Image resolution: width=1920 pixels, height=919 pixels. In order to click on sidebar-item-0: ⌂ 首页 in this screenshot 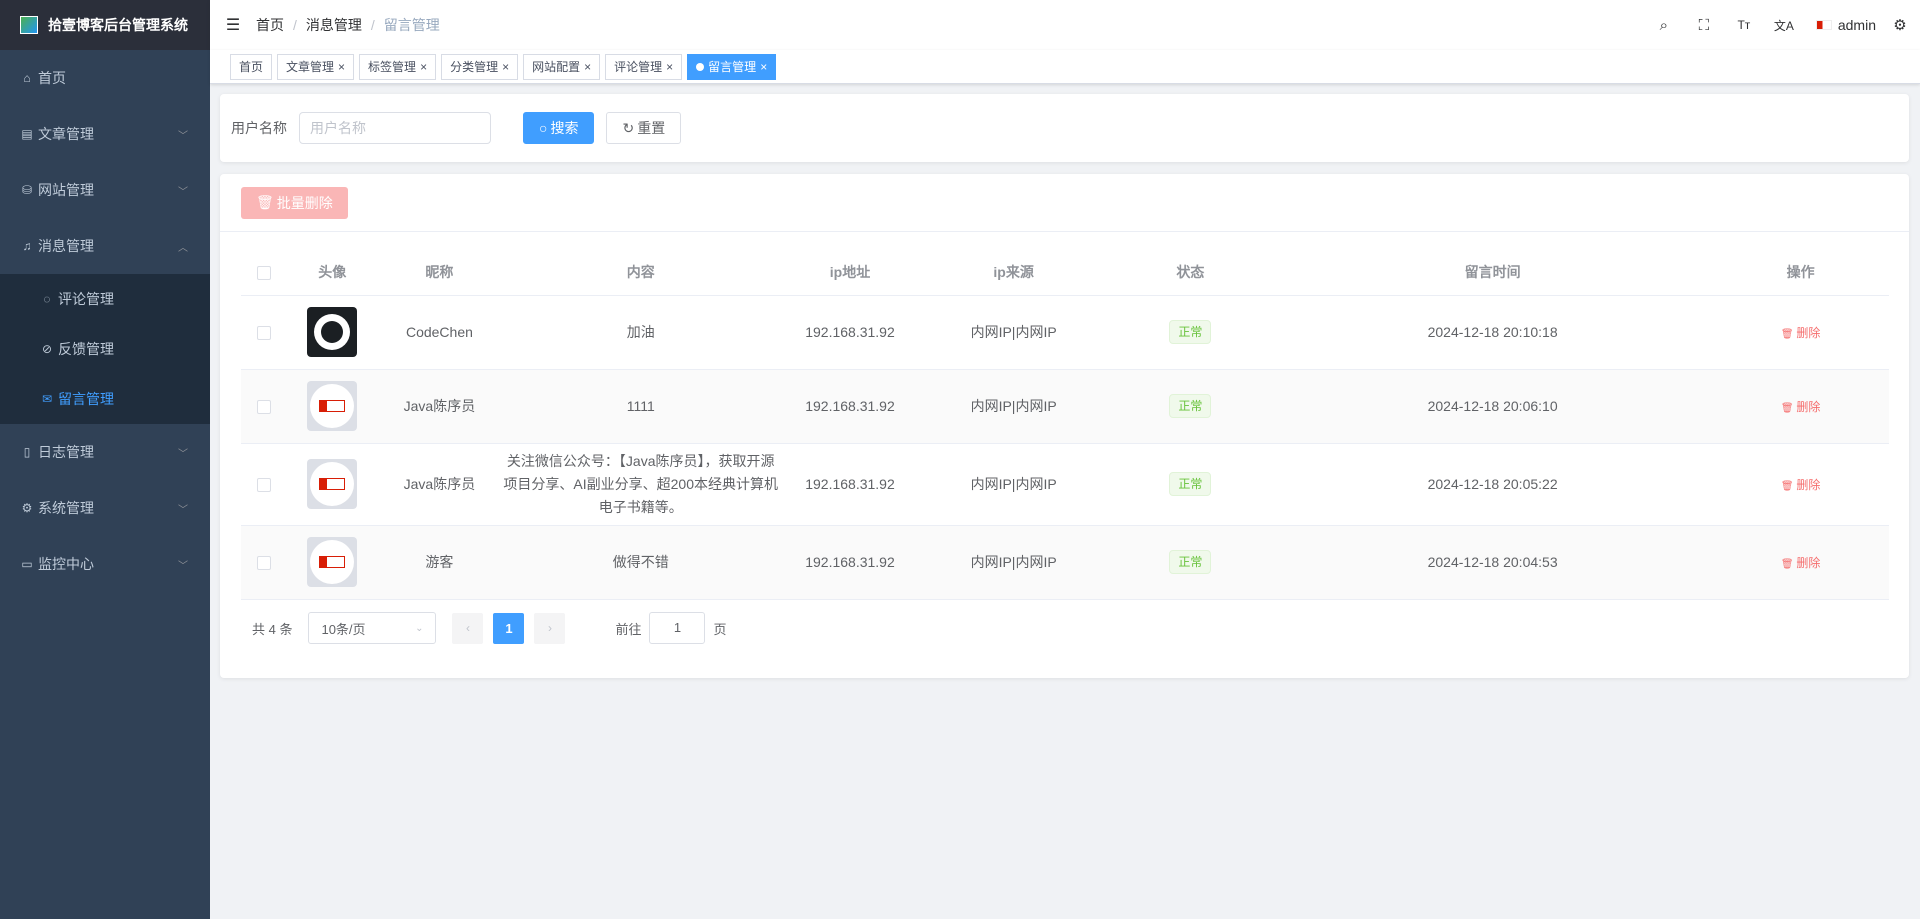, I will do `click(105, 78)`.